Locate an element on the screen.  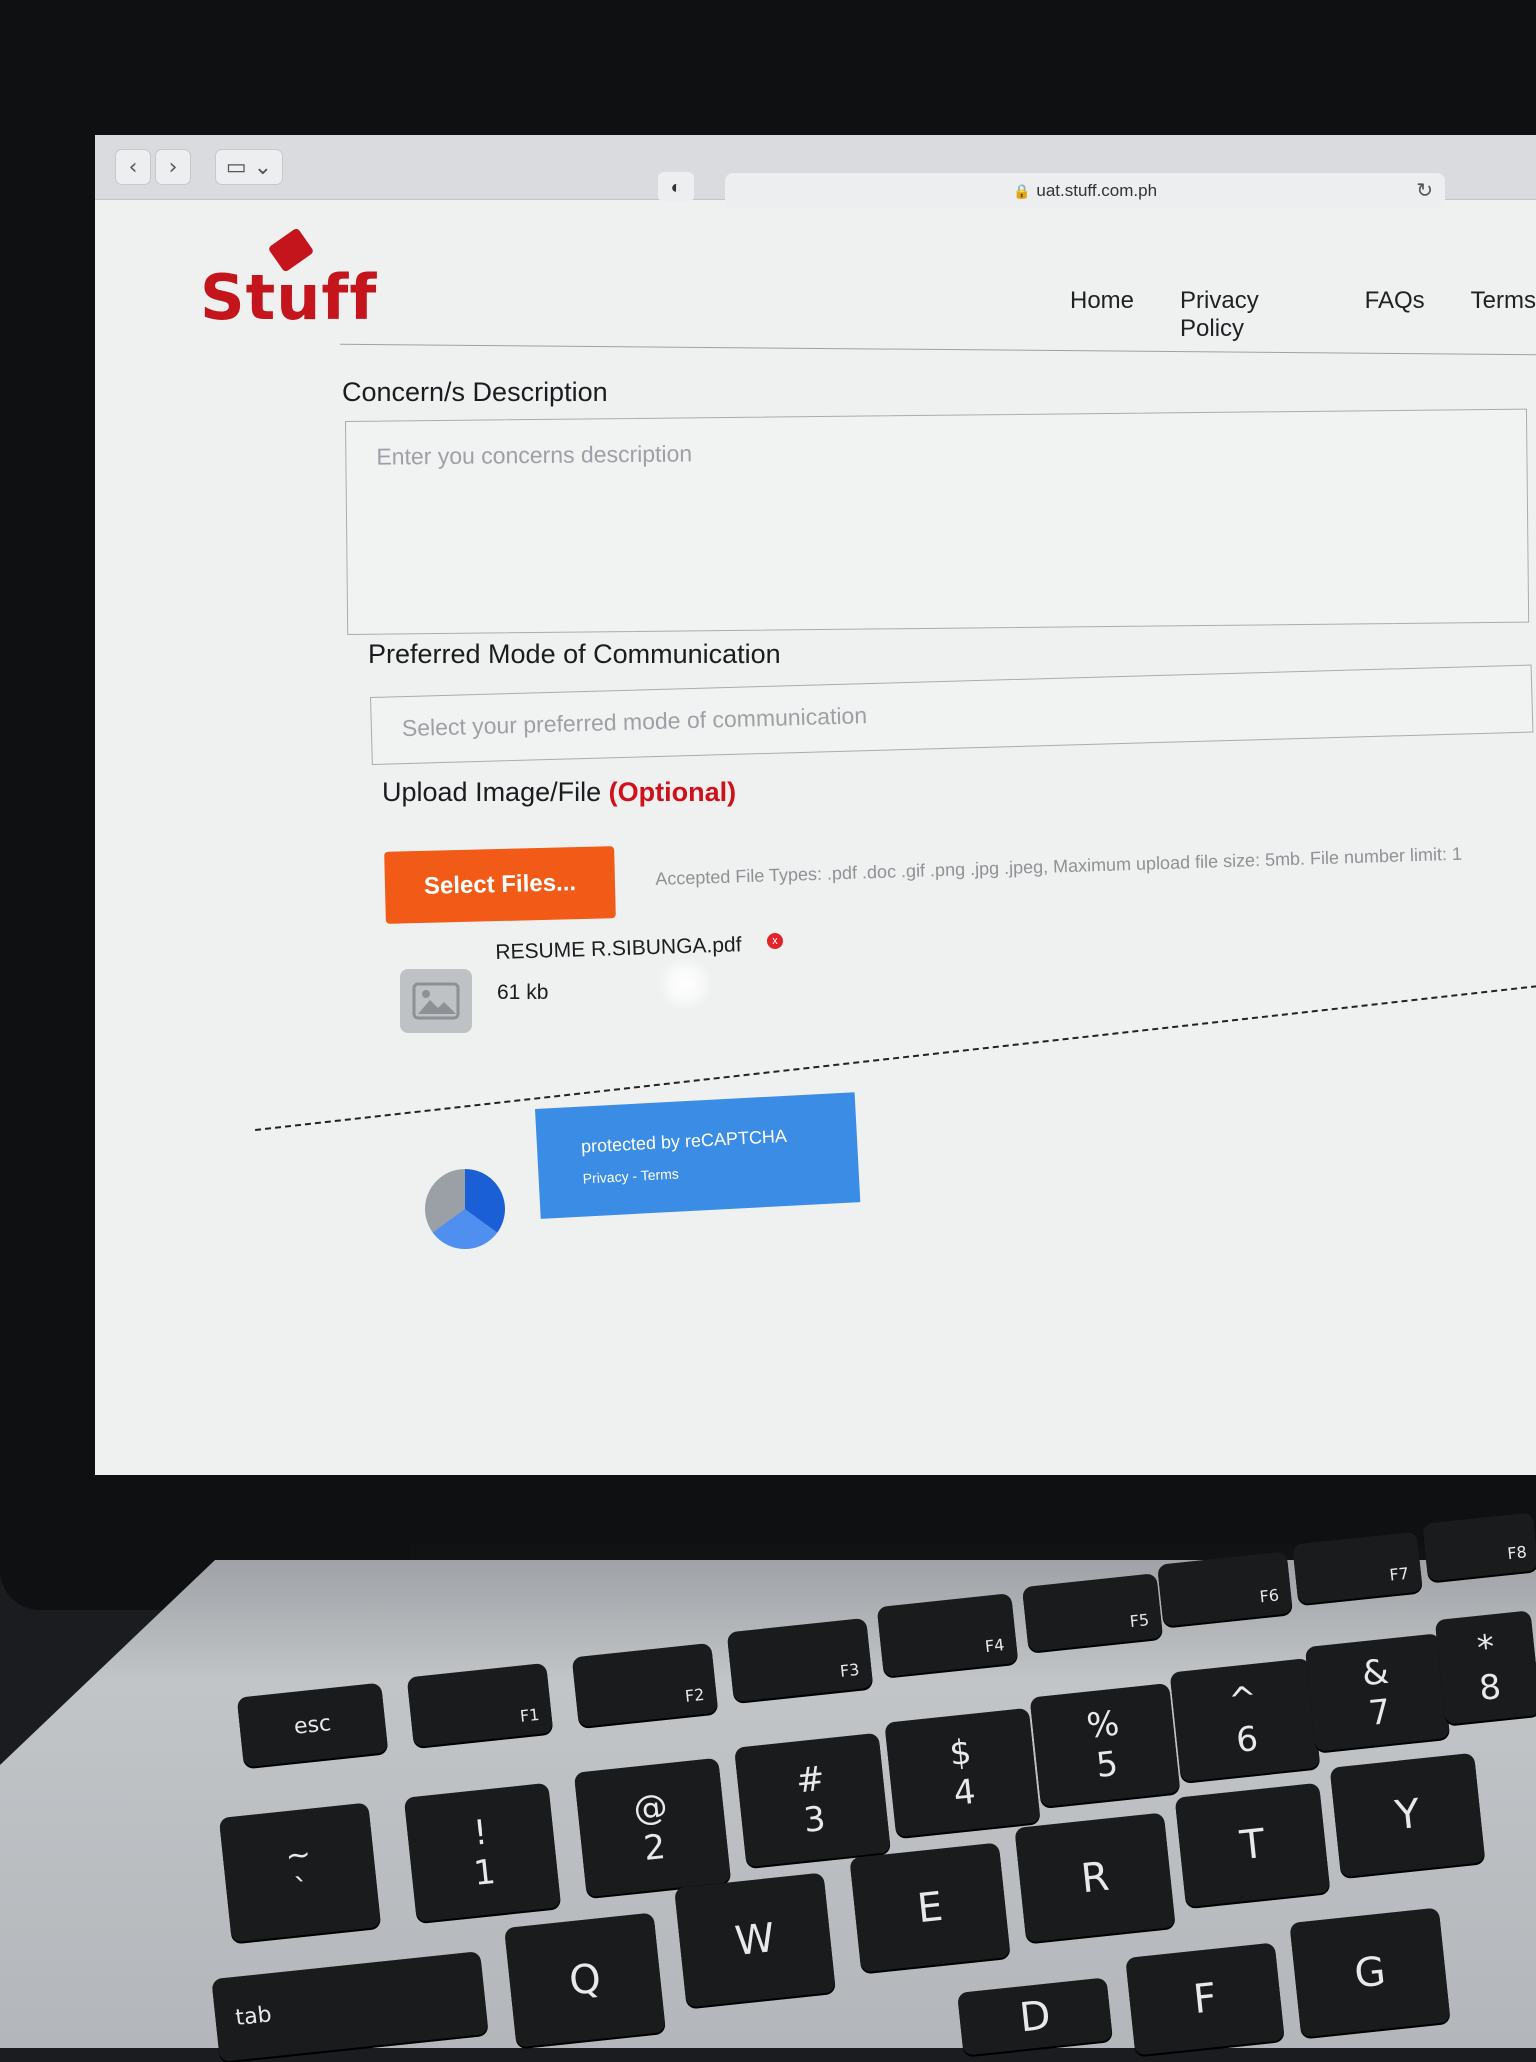
nav-home: Home is located at coordinates (1102, 315).